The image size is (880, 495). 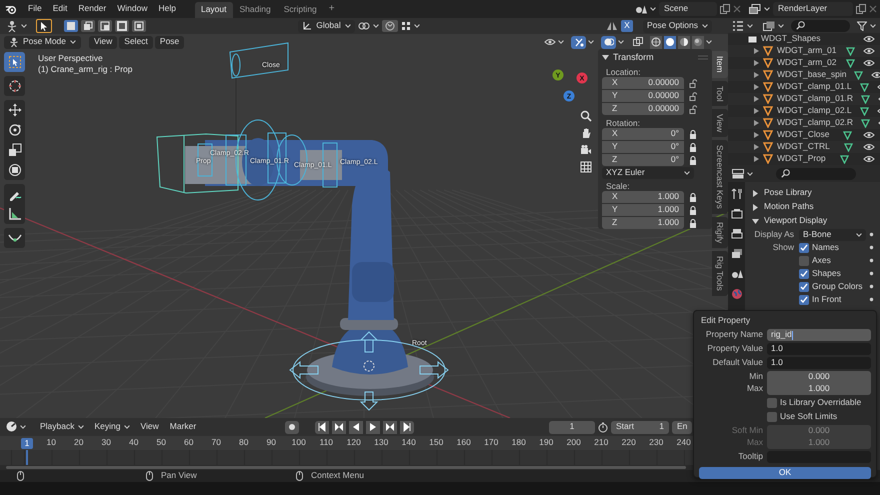 What do you see at coordinates (14, 62) in the screenshot?
I see `select-box-tool-button` at bounding box center [14, 62].